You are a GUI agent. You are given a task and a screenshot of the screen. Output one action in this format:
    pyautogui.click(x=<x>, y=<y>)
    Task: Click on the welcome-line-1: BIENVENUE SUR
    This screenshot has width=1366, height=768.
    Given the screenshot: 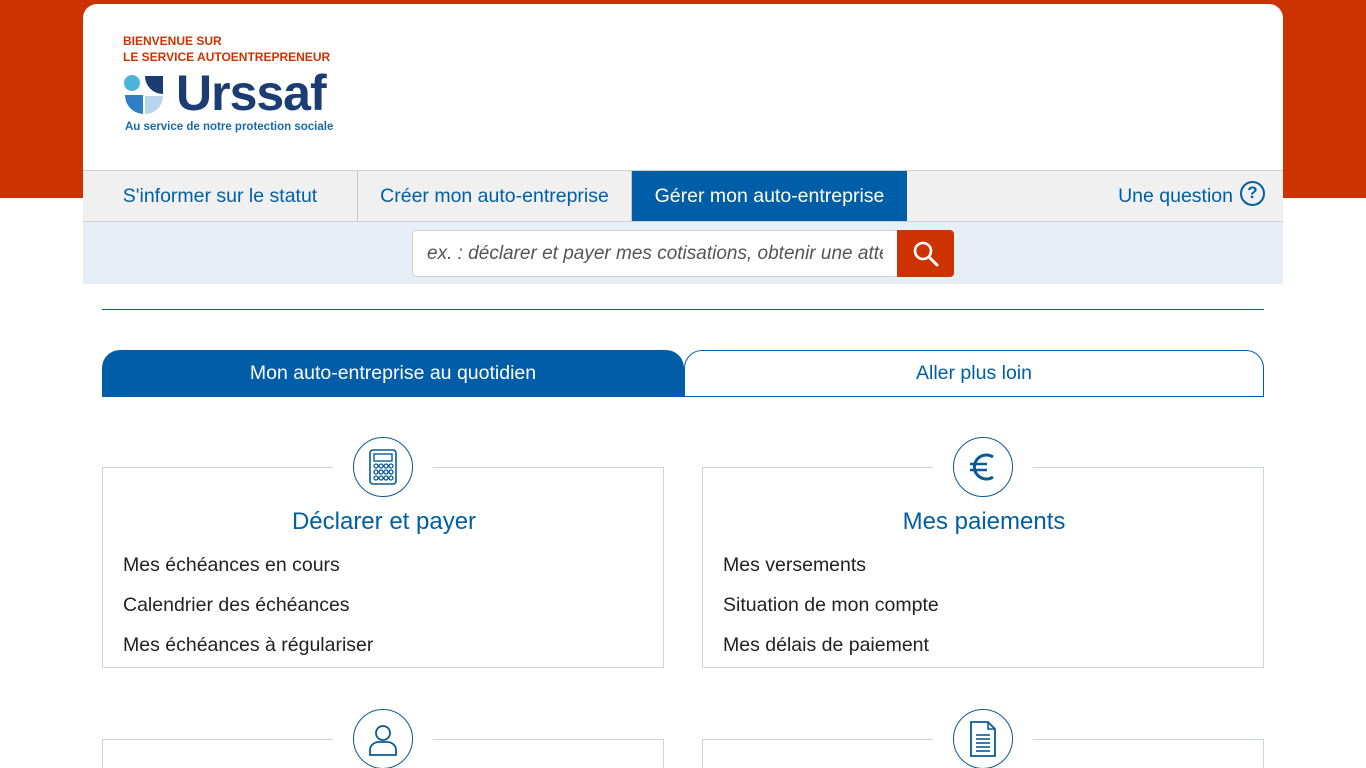 What is the action you would take?
    pyautogui.click(x=172, y=41)
    